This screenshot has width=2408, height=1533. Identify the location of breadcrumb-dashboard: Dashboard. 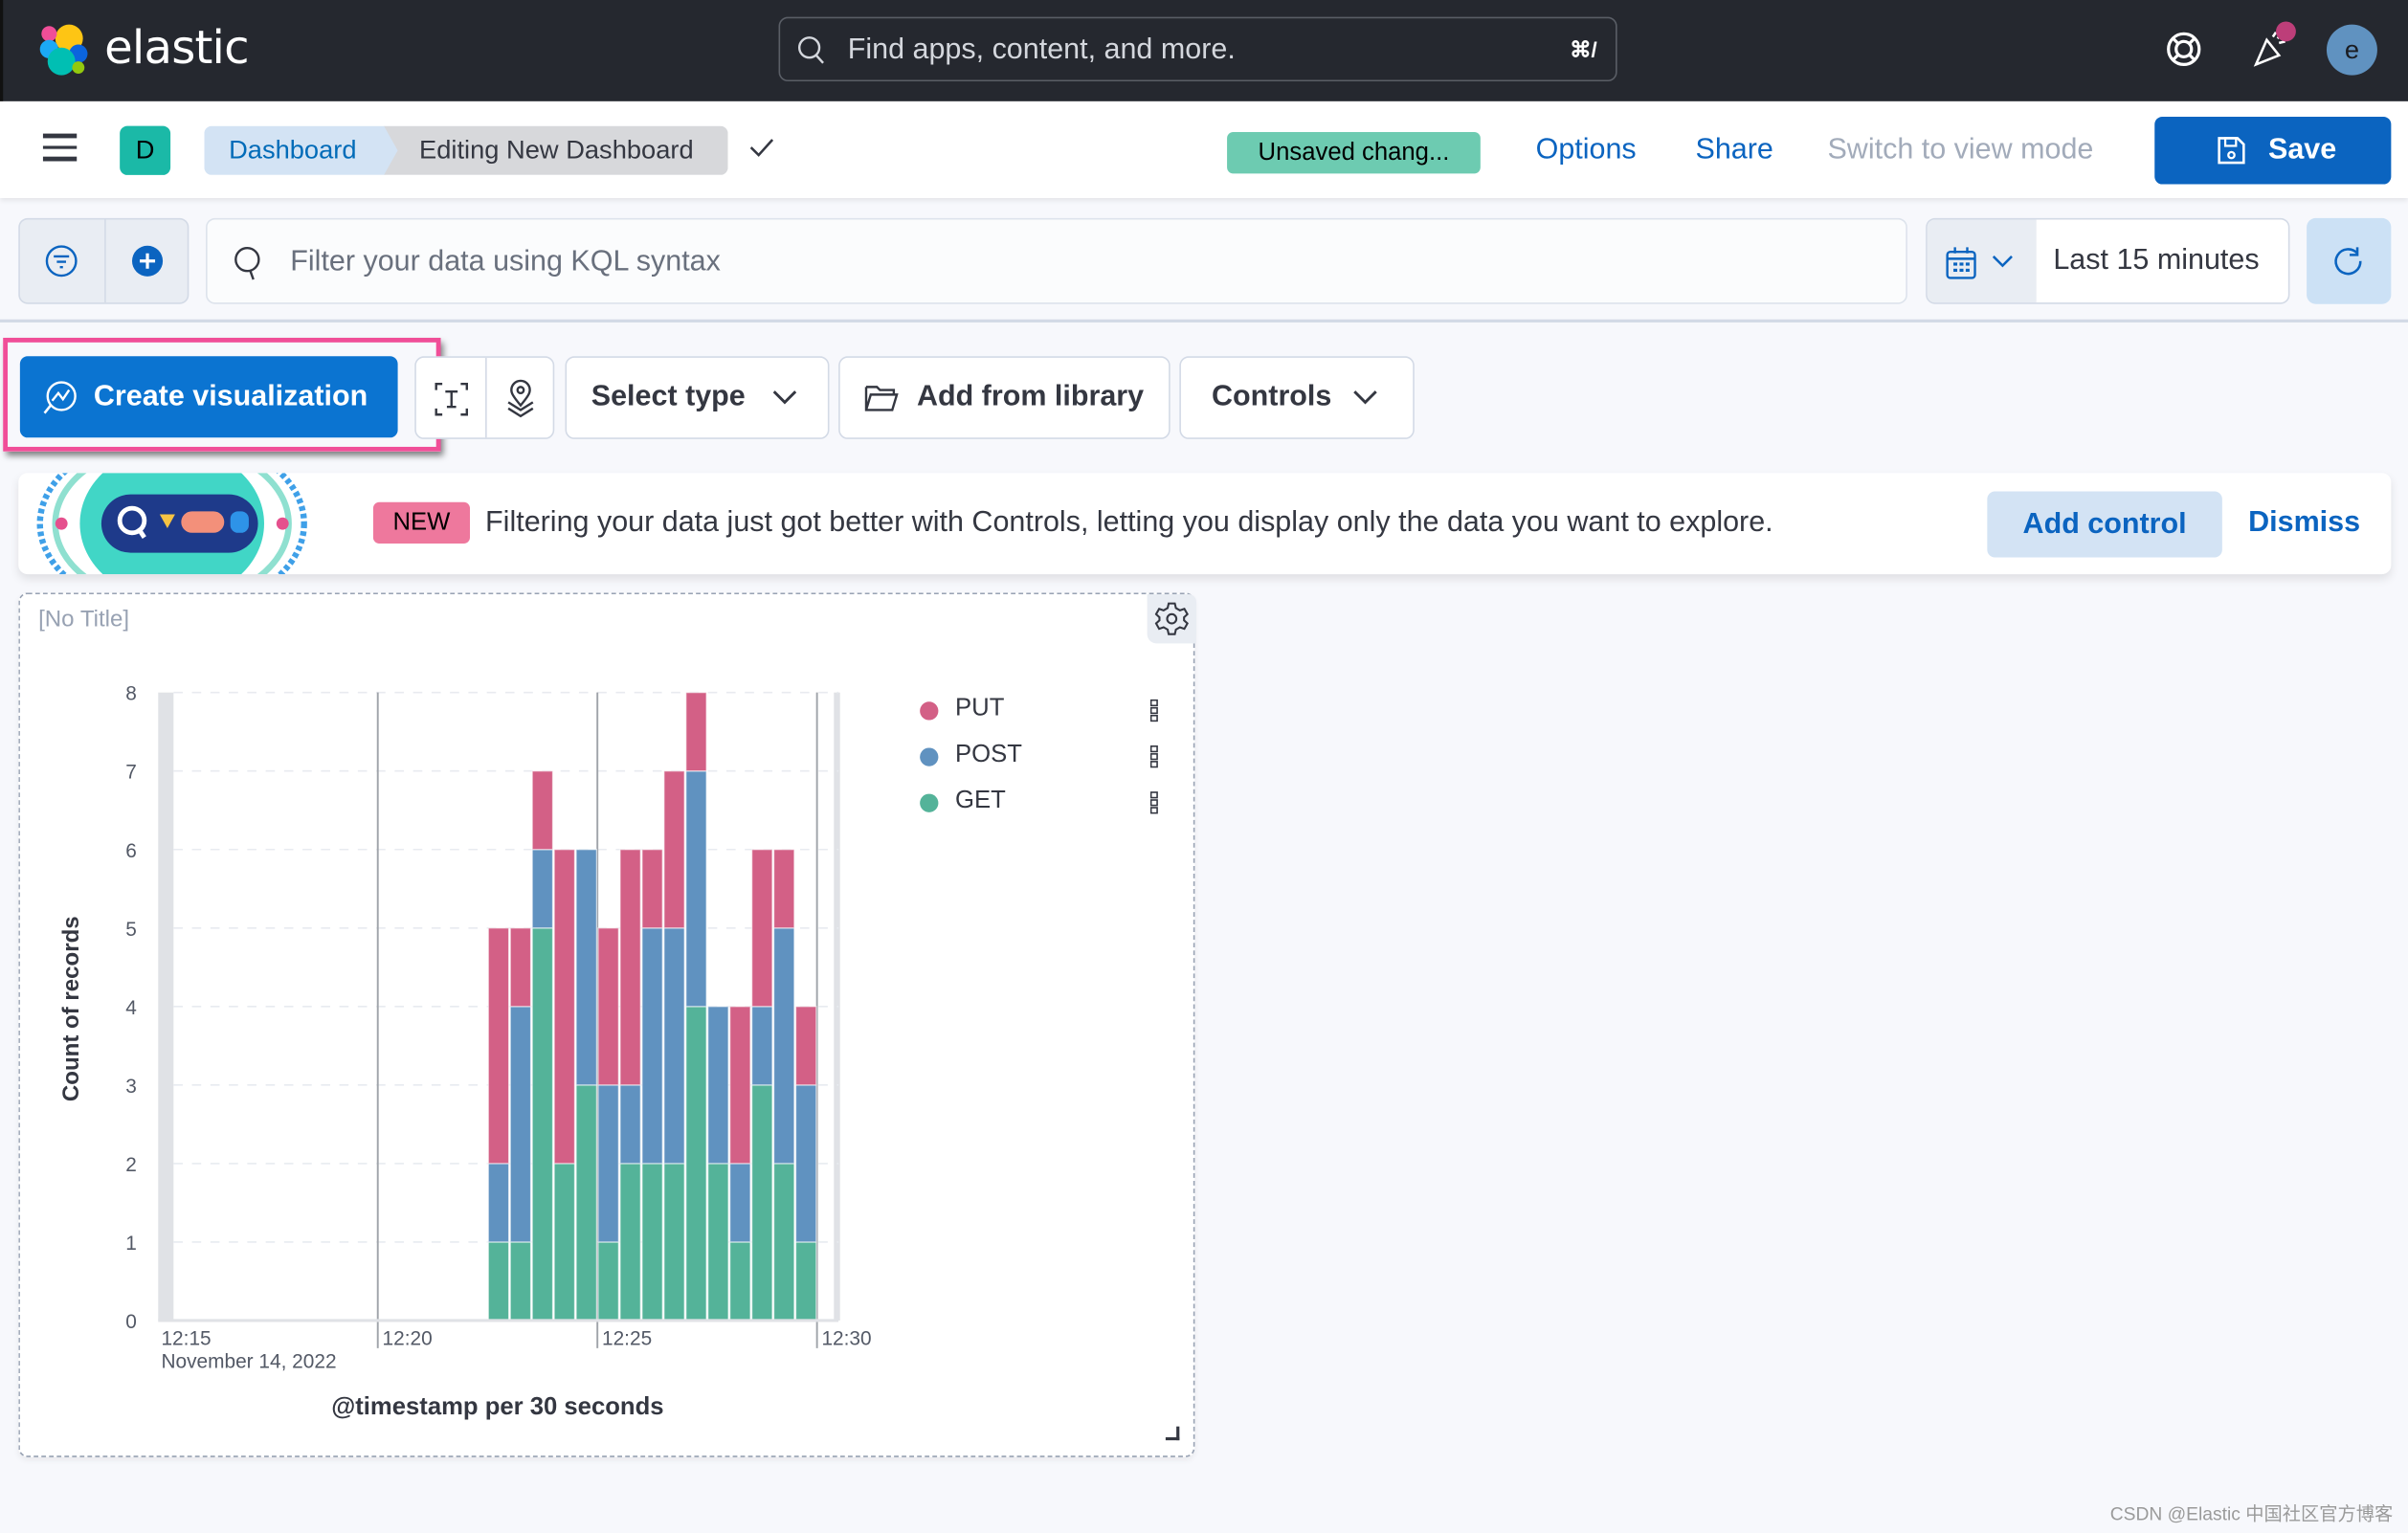
(302, 150).